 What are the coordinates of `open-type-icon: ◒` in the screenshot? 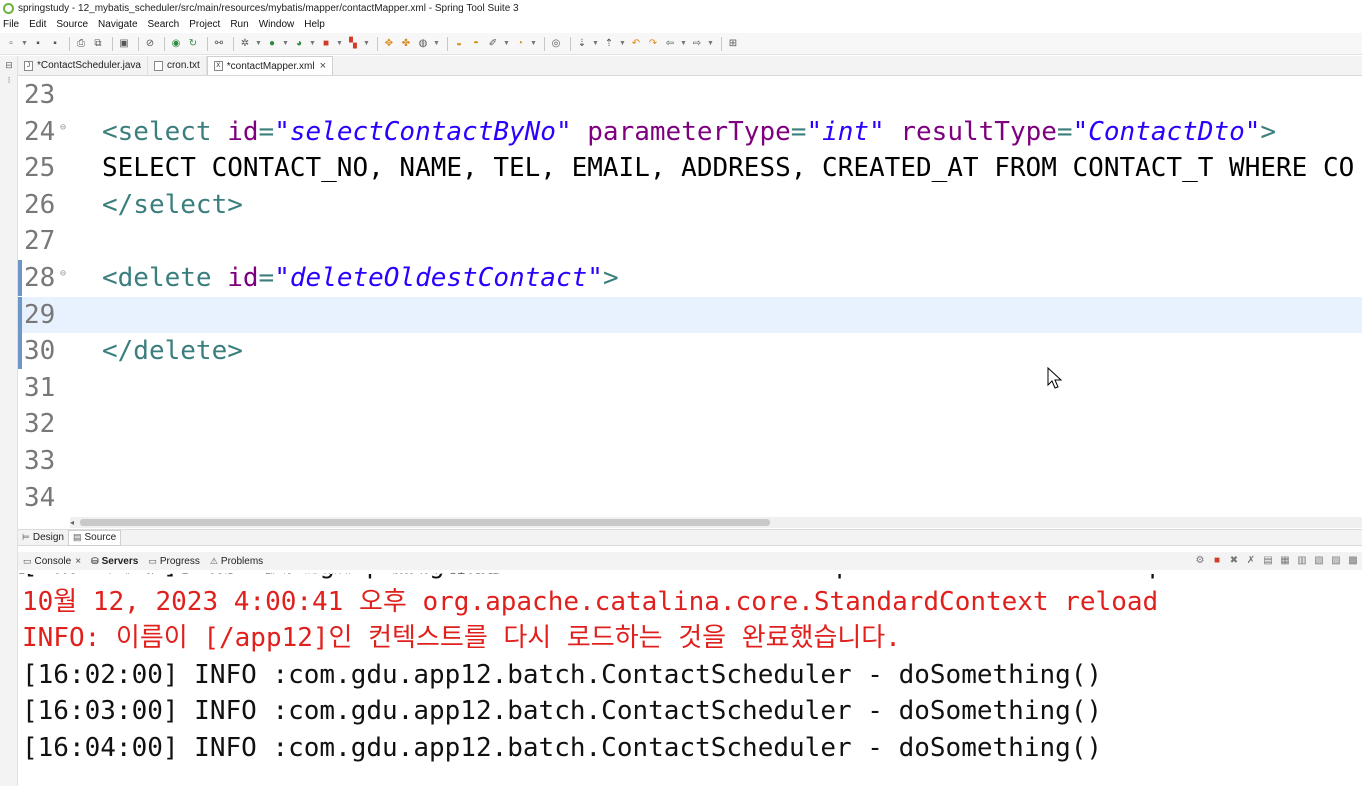 It's located at (459, 44).